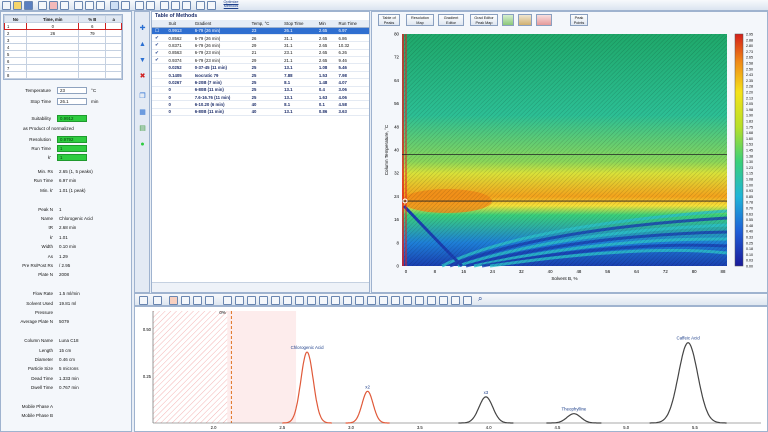  What do you see at coordinates (178, 60) in the screenshot?
I see `method-cell: 0.9374` at bounding box center [178, 60].